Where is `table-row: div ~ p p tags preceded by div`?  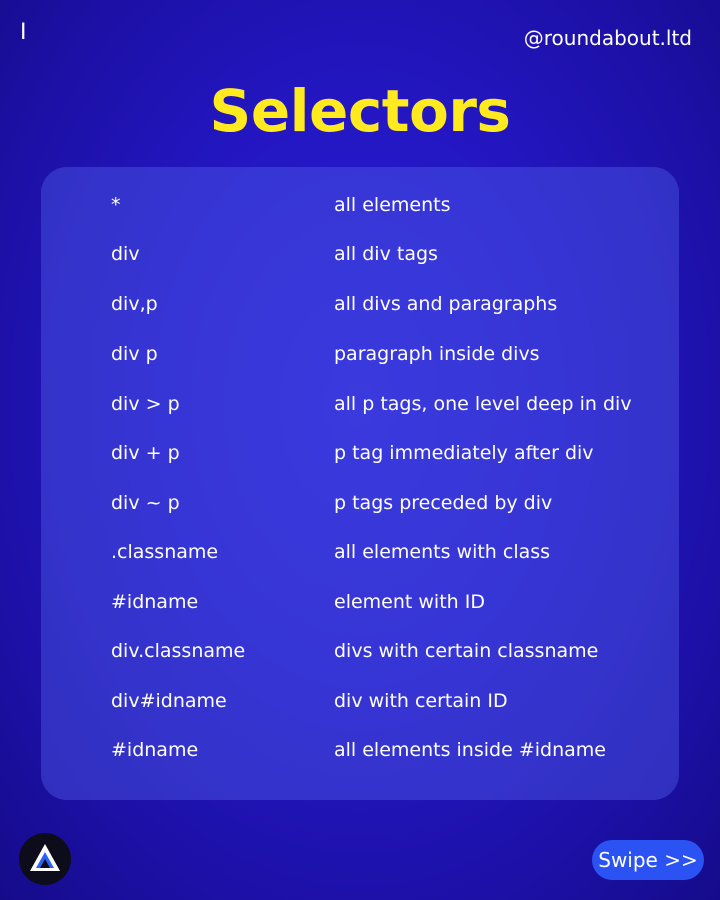 table-row: div ~ p p tags preceded by div is located at coordinates (360, 503).